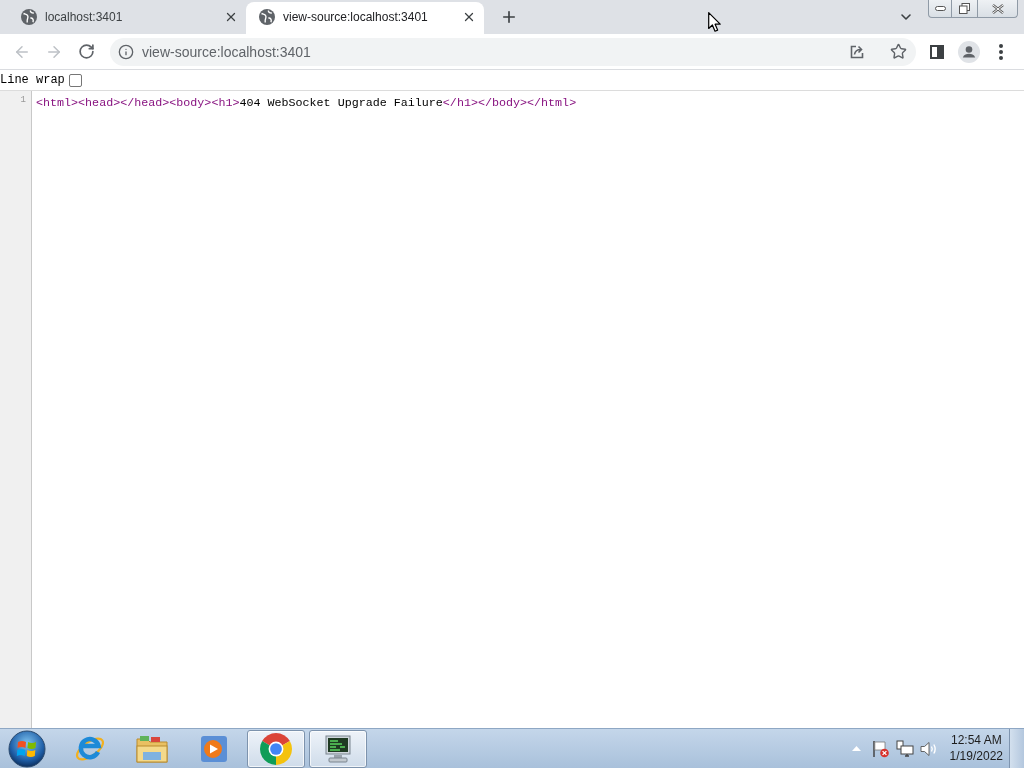 This screenshot has height=768, width=1024. What do you see at coordinates (904, 748) in the screenshot?
I see `network-icon` at bounding box center [904, 748].